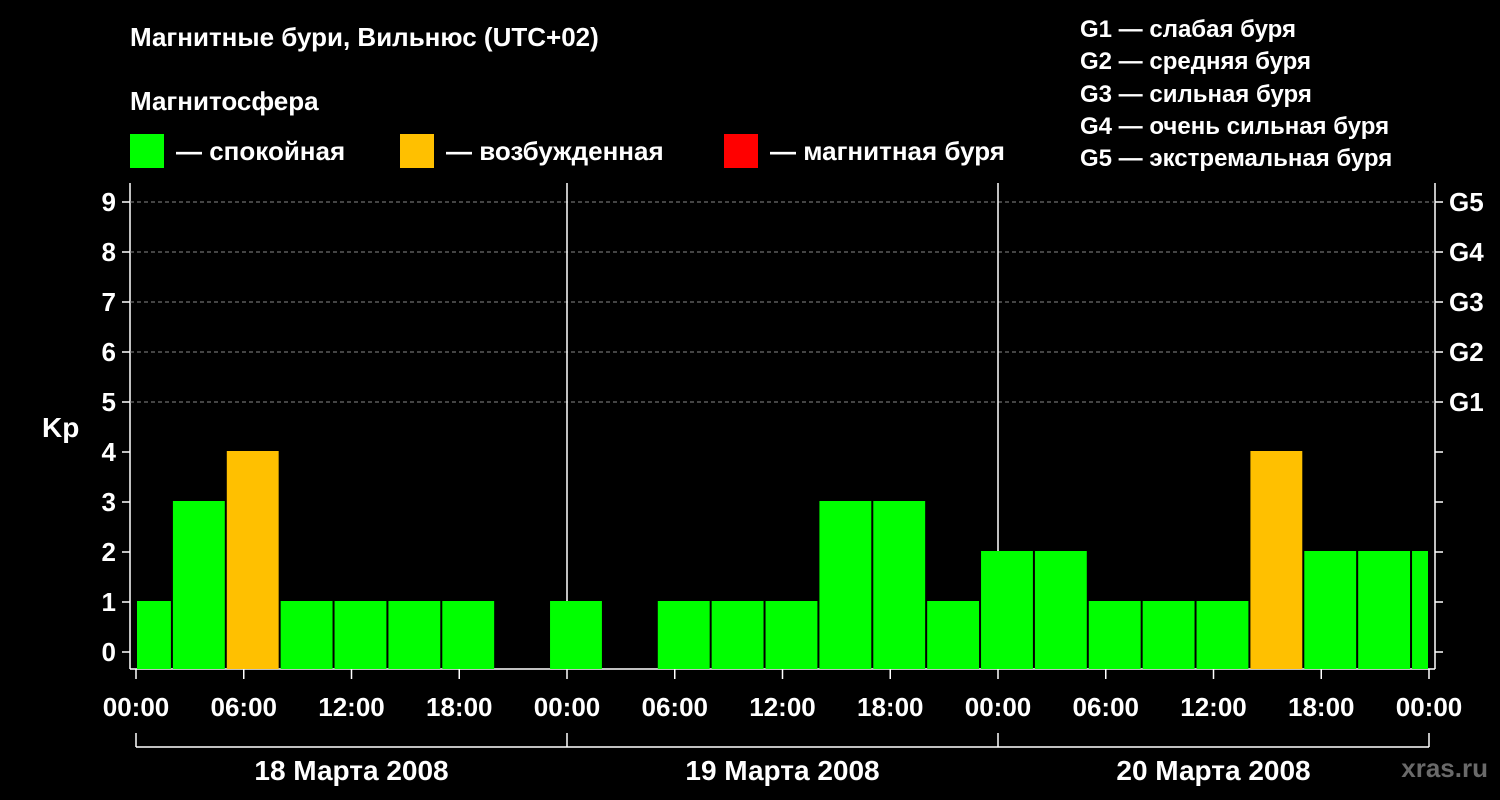 Image resolution: width=1500 pixels, height=800 pixels. Describe the element at coordinates (1444, 768) in the screenshot. I see `watermark: xras.ru` at that location.